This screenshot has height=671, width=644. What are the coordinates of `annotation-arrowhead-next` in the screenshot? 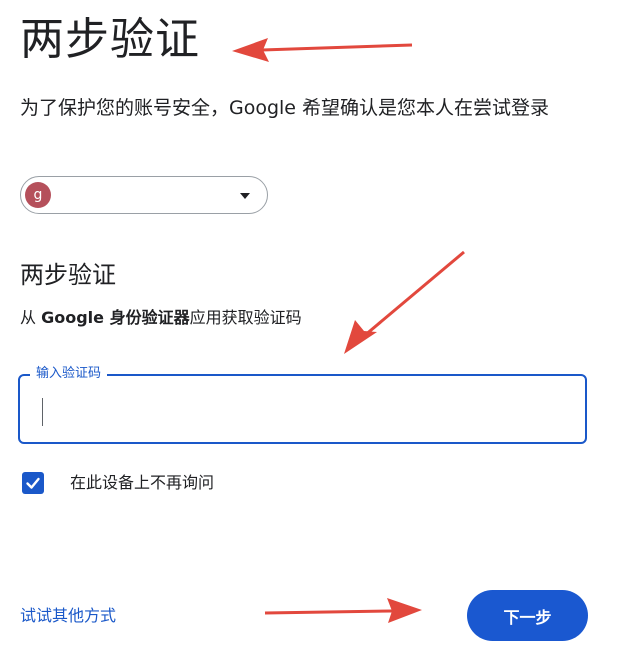 It's located at (404, 610).